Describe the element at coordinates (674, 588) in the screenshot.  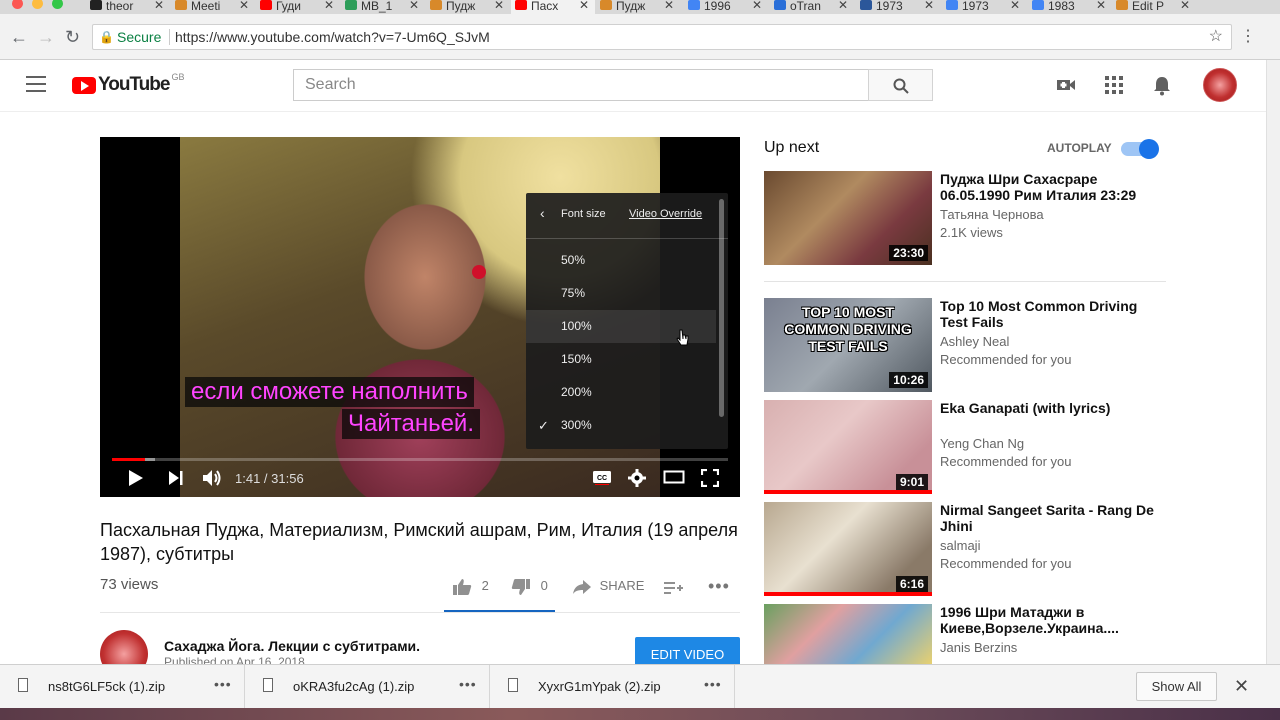
I see `add-to-playlist-icon` at that location.